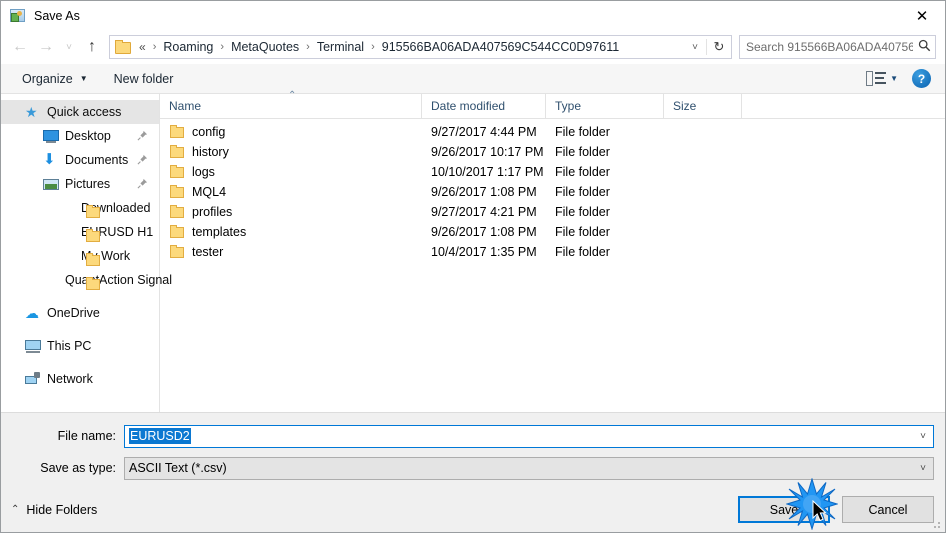 This screenshot has height=533, width=946. Describe the element at coordinates (33, 379) in the screenshot. I see `network-icon` at that location.